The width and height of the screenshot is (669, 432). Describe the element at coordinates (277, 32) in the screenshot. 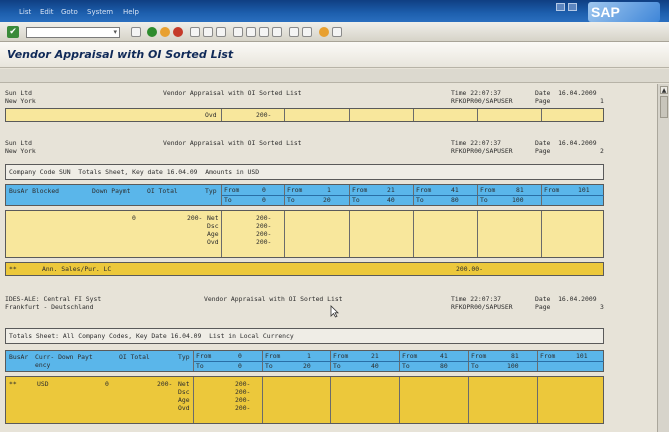

I see `last-page-icon` at that location.